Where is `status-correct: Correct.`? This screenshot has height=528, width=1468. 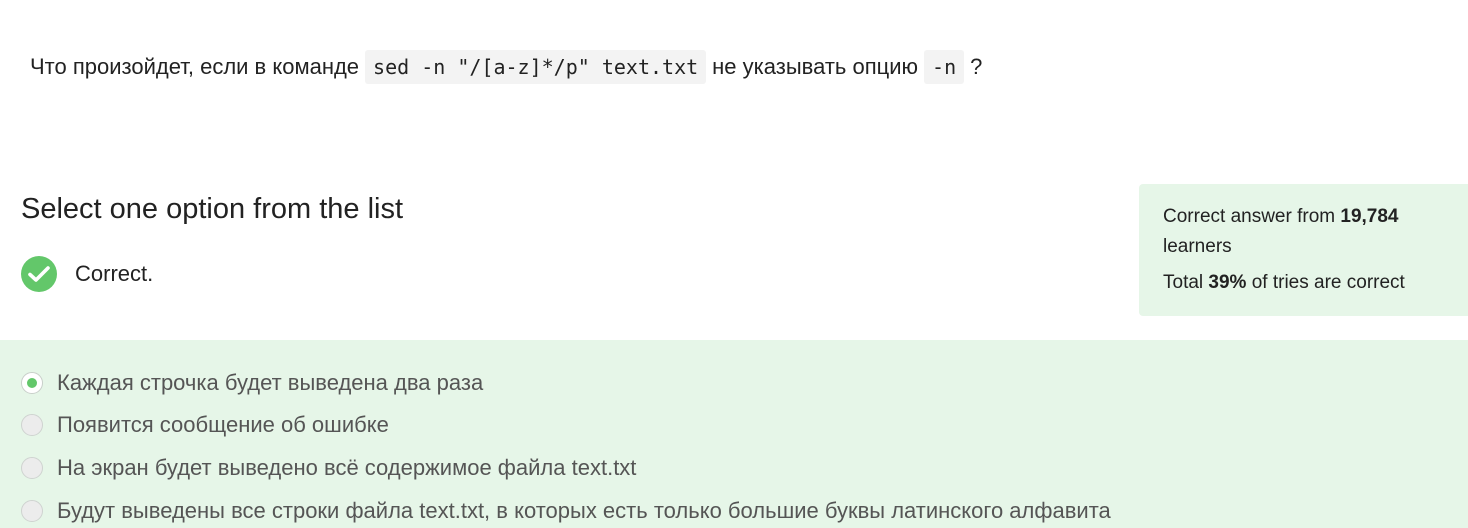
status-correct: Correct. is located at coordinates (87, 274).